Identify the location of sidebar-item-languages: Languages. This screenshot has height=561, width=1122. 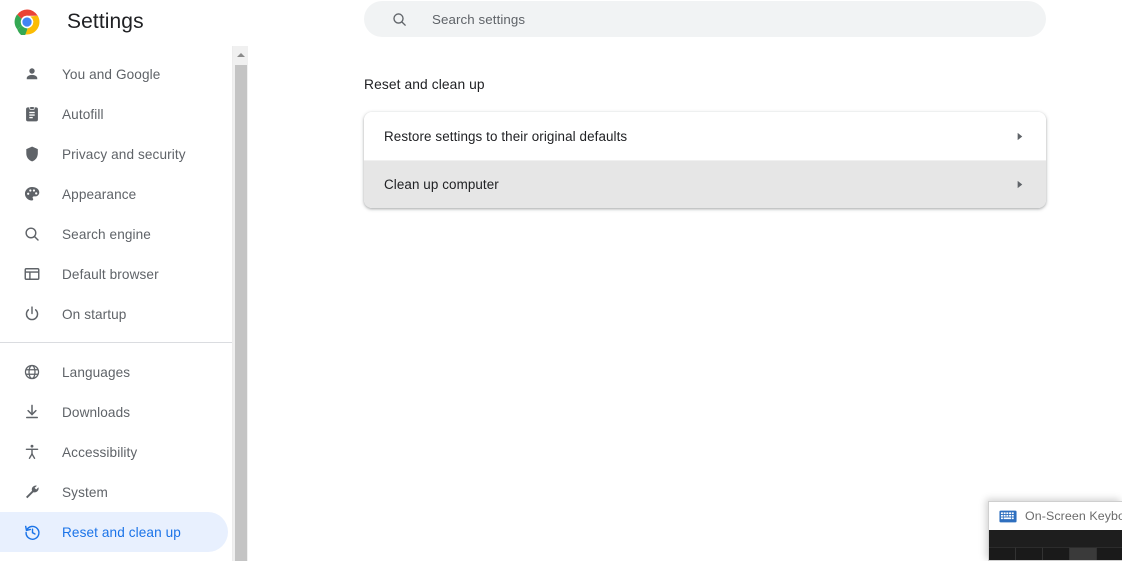
(114, 372).